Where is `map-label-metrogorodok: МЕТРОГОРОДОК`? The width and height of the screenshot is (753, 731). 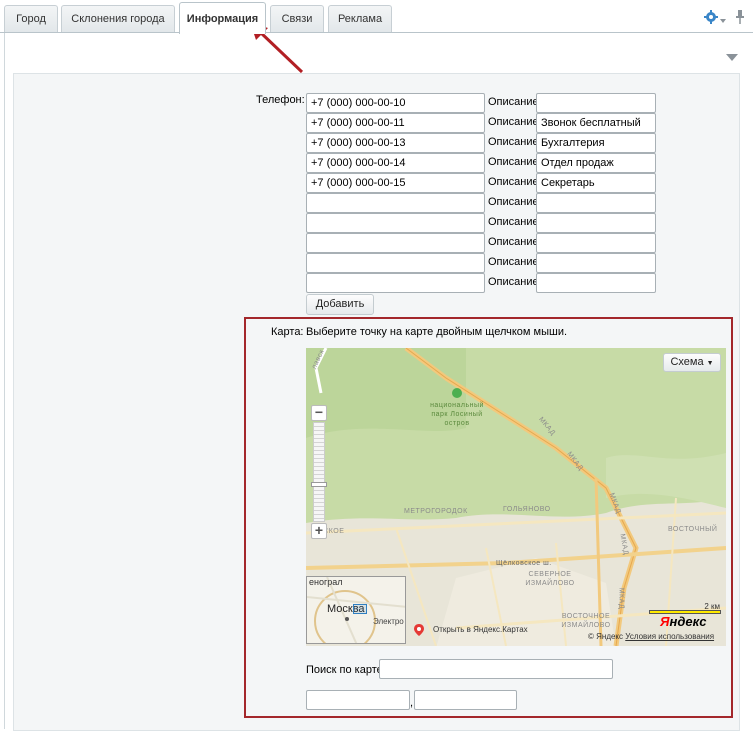 map-label-metrogorodok: МЕТРОГОРОДОК is located at coordinates (436, 511).